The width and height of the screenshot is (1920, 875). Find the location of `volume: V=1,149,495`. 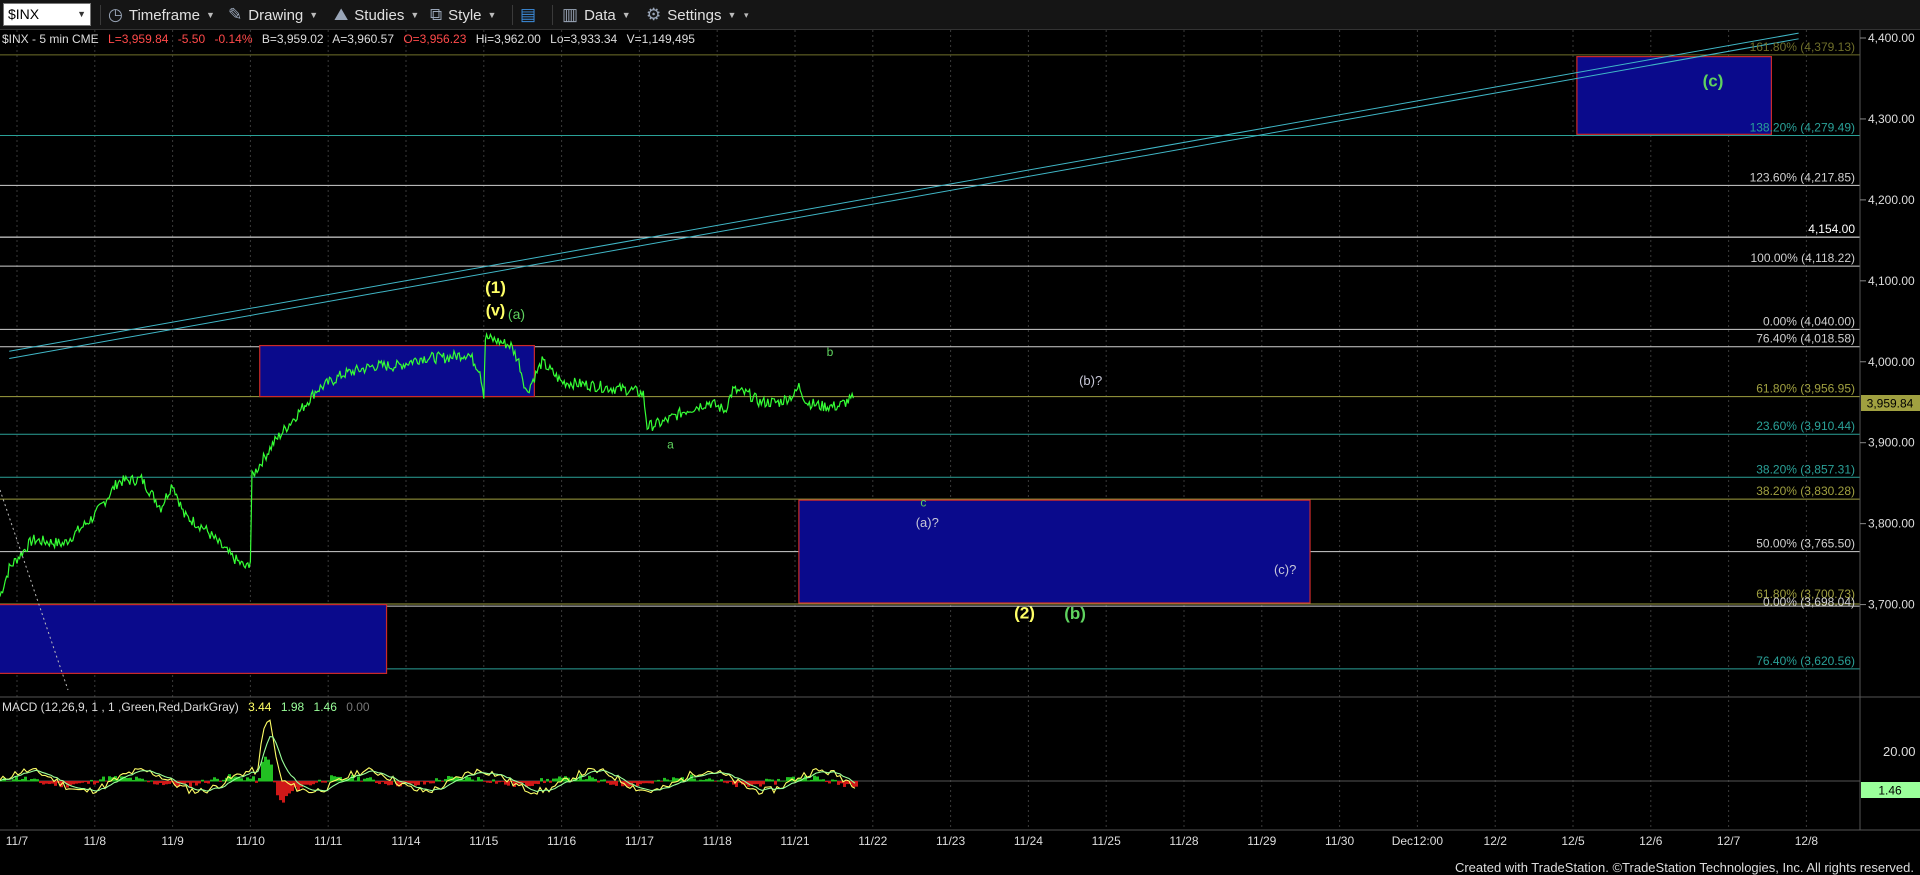

volume: V=1,149,495 is located at coordinates (661, 39).